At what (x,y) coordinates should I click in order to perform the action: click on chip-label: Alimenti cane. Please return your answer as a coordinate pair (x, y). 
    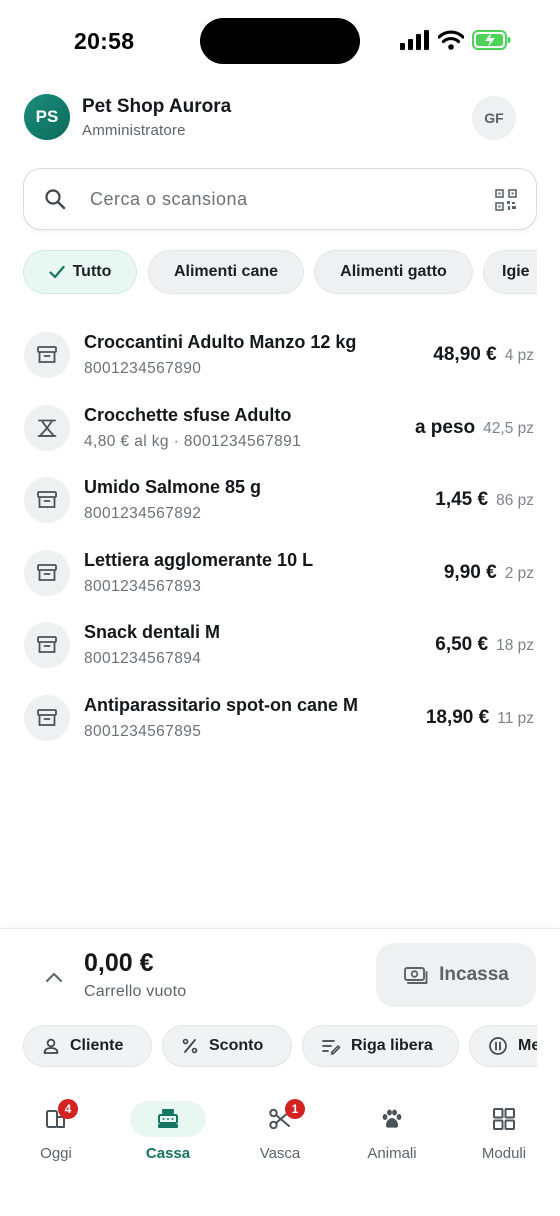
    Looking at the image, I should click on (226, 271).